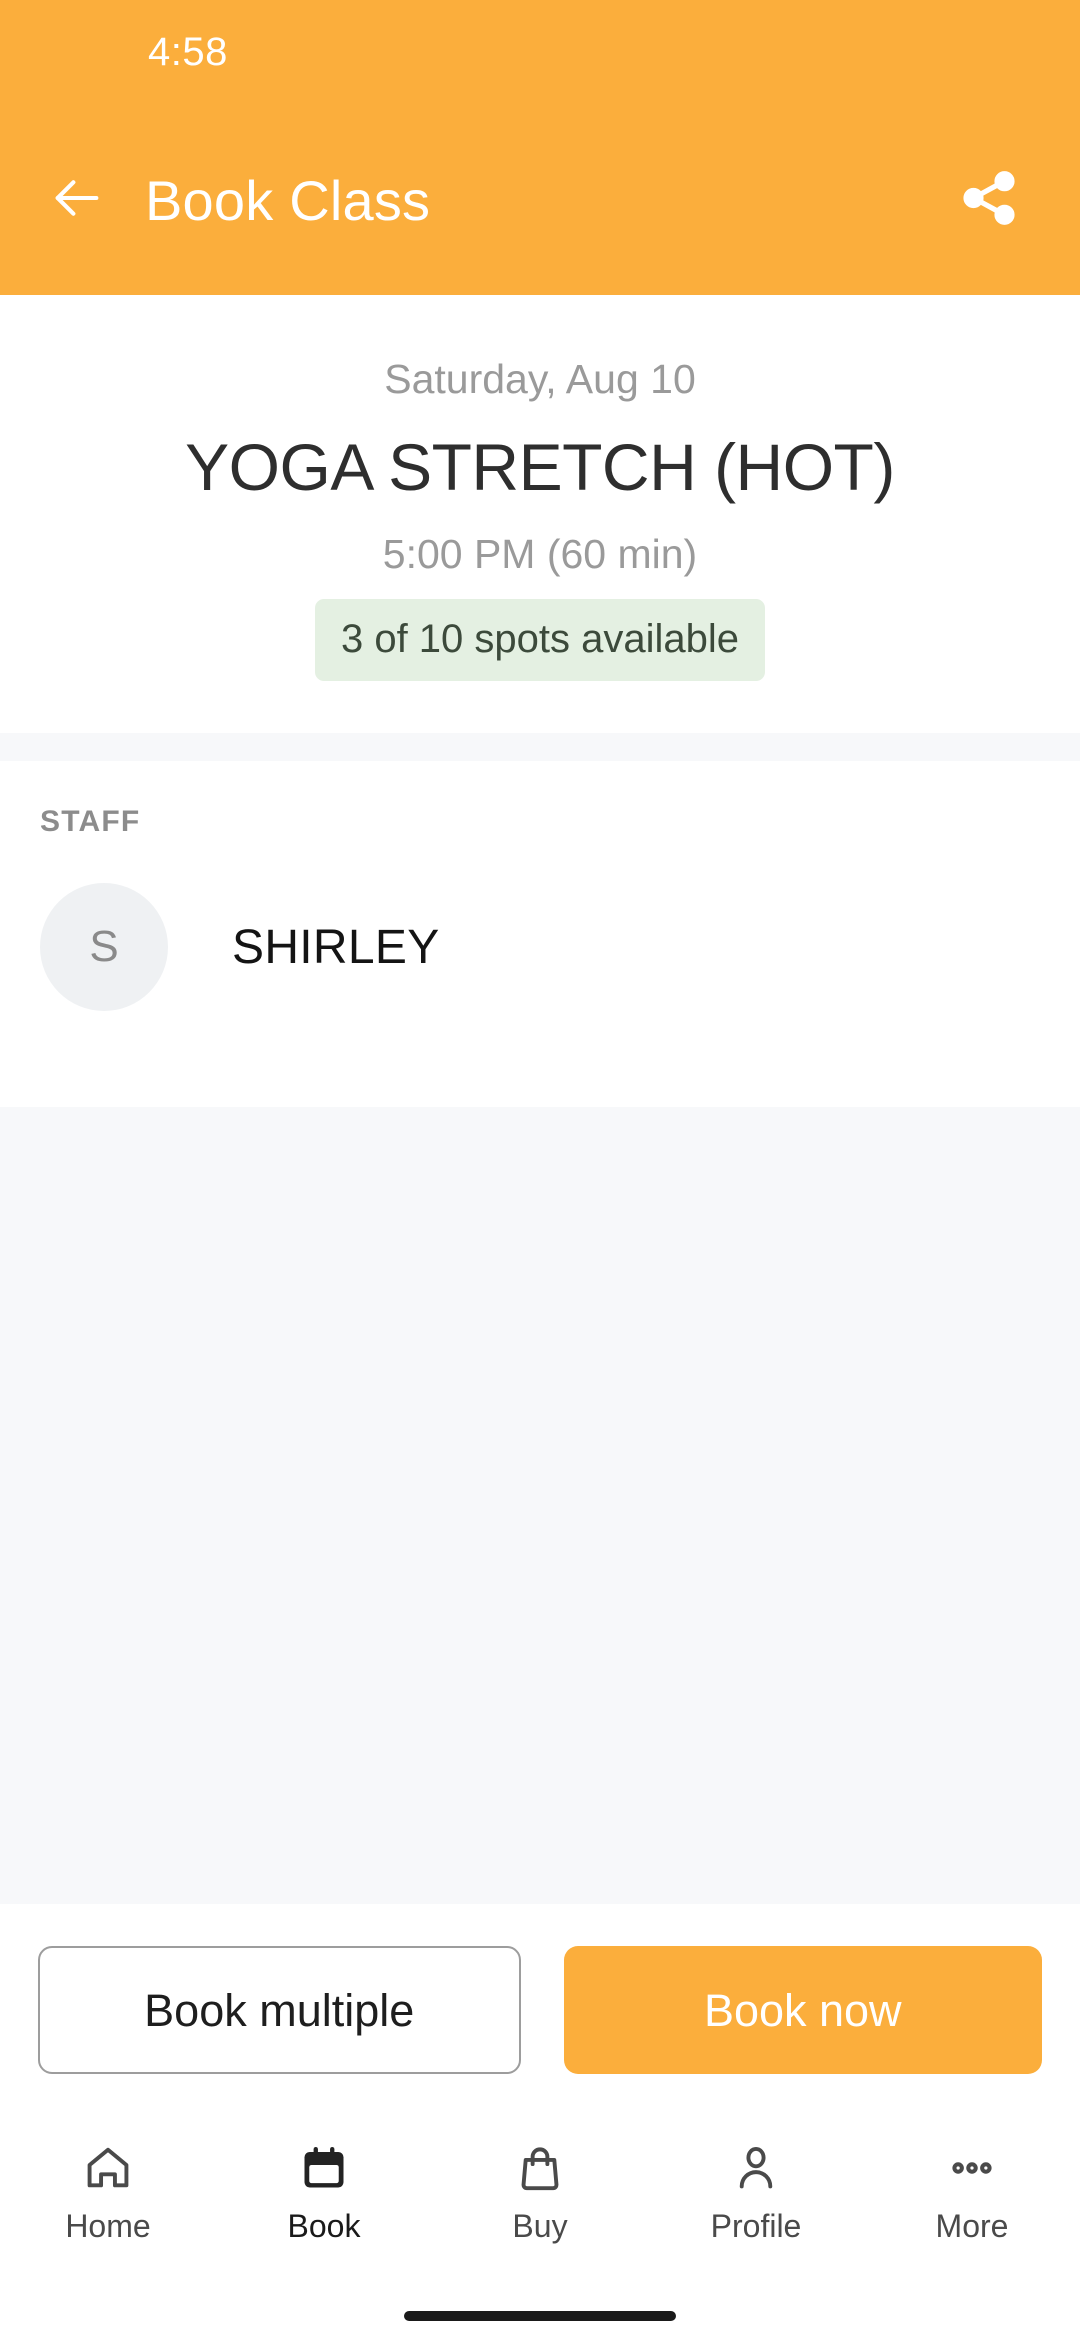 The image size is (1080, 2340). Describe the element at coordinates (540, 2010) in the screenshot. I see `action-bar: Book multiple Book now` at that location.